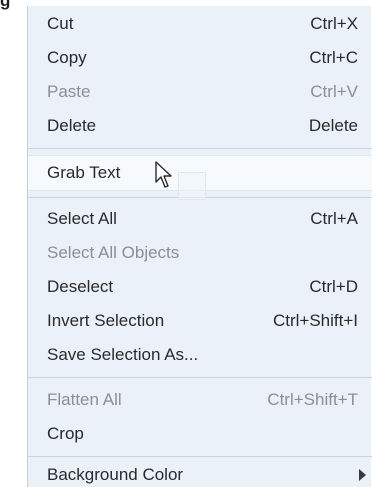  Describe the element at coordinates (334, 23) in the screenshot. I see `menu-item-shortcut: Ctrl+X` at that location.